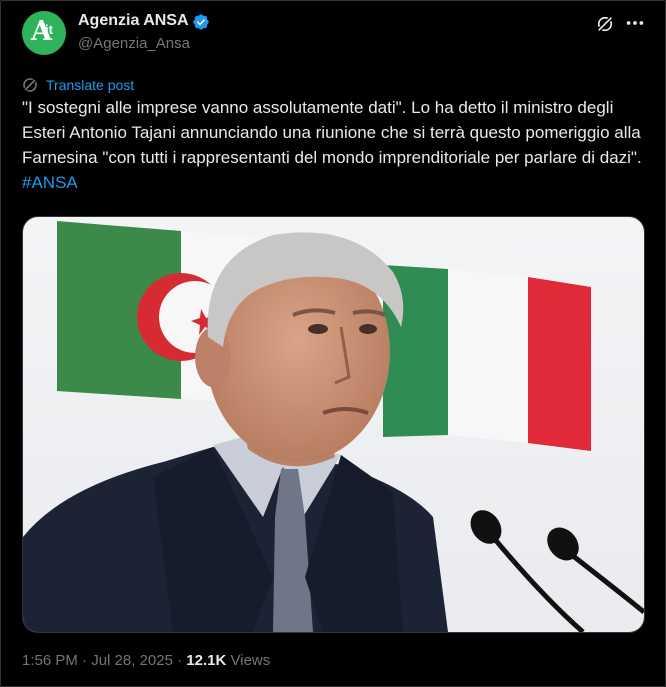 This screenshot has width=666, height=687. I want to click on hashtag-link: #ANSA, so click(50, 182).